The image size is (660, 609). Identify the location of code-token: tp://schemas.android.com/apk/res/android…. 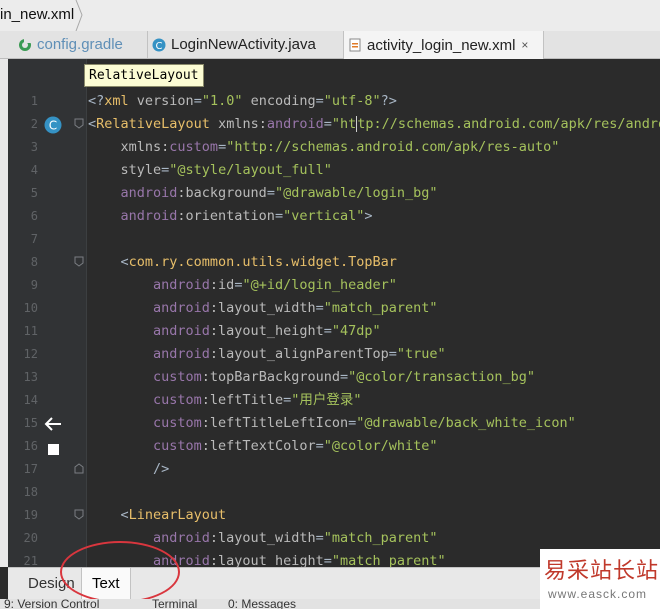
(508, 124).